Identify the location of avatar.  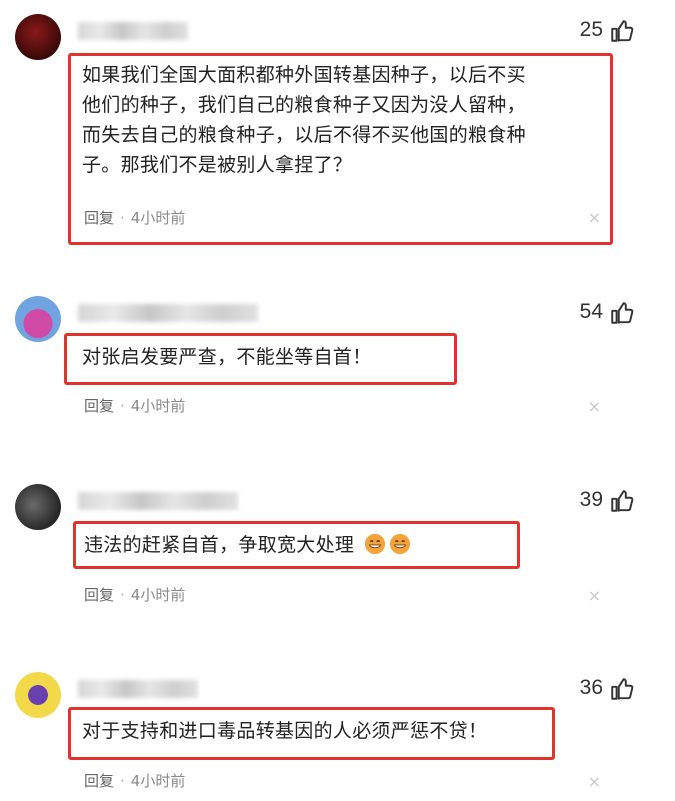
(38, 695).